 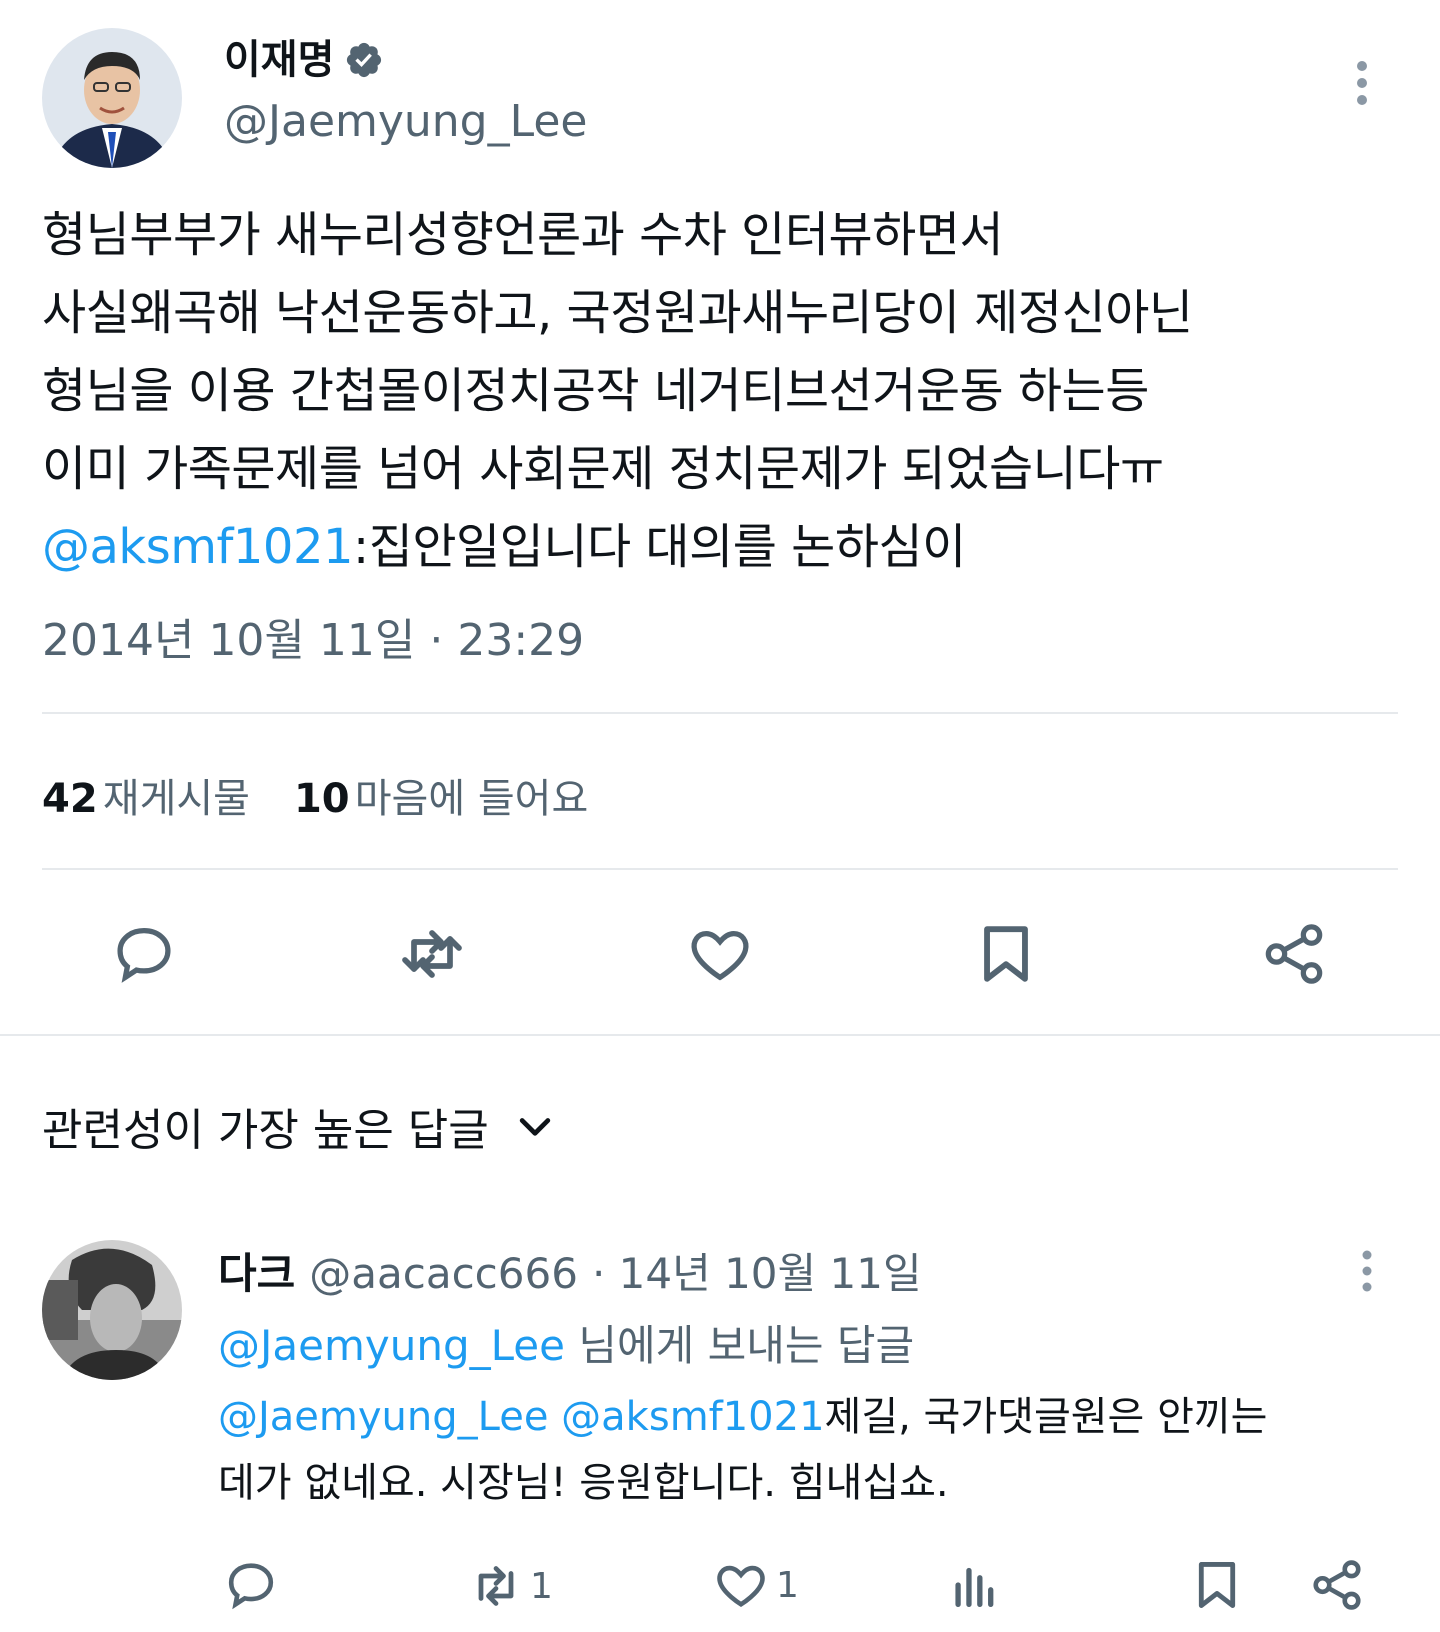 I want to click on stats-row: 42 재게시물 10 마음에 들어요, so click(x=315, y=795).